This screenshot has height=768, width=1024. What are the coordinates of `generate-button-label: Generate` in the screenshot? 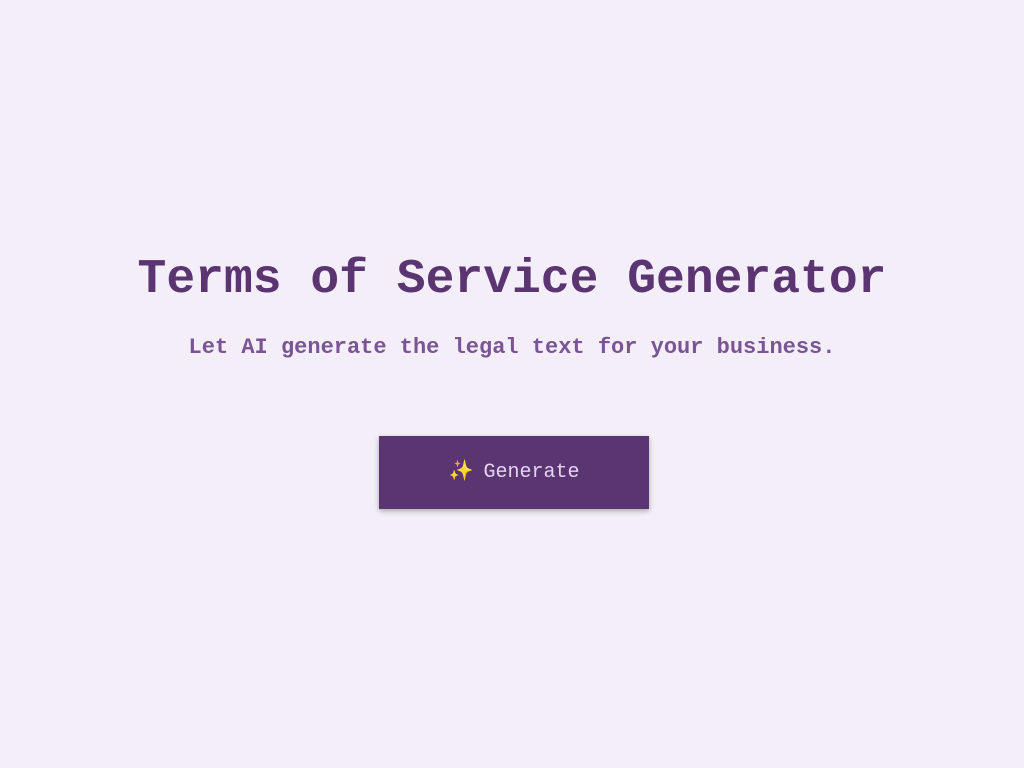 It's located at (531, 472).